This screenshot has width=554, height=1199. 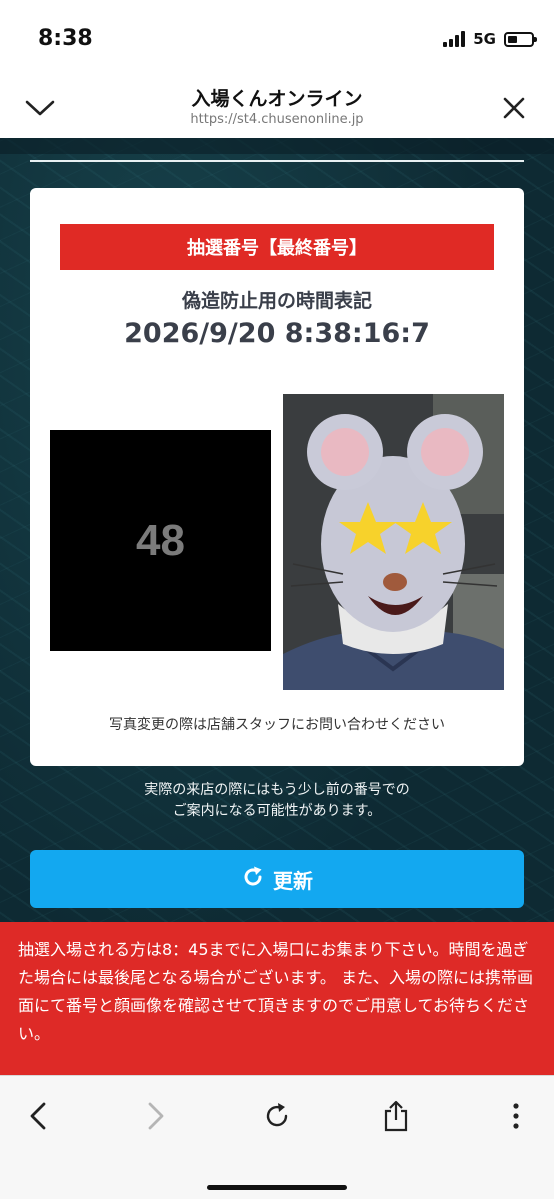 I want to click on browser-header: 入場くんオンライン https://st4.chusenonline.jp, so click(x=277, y=108).